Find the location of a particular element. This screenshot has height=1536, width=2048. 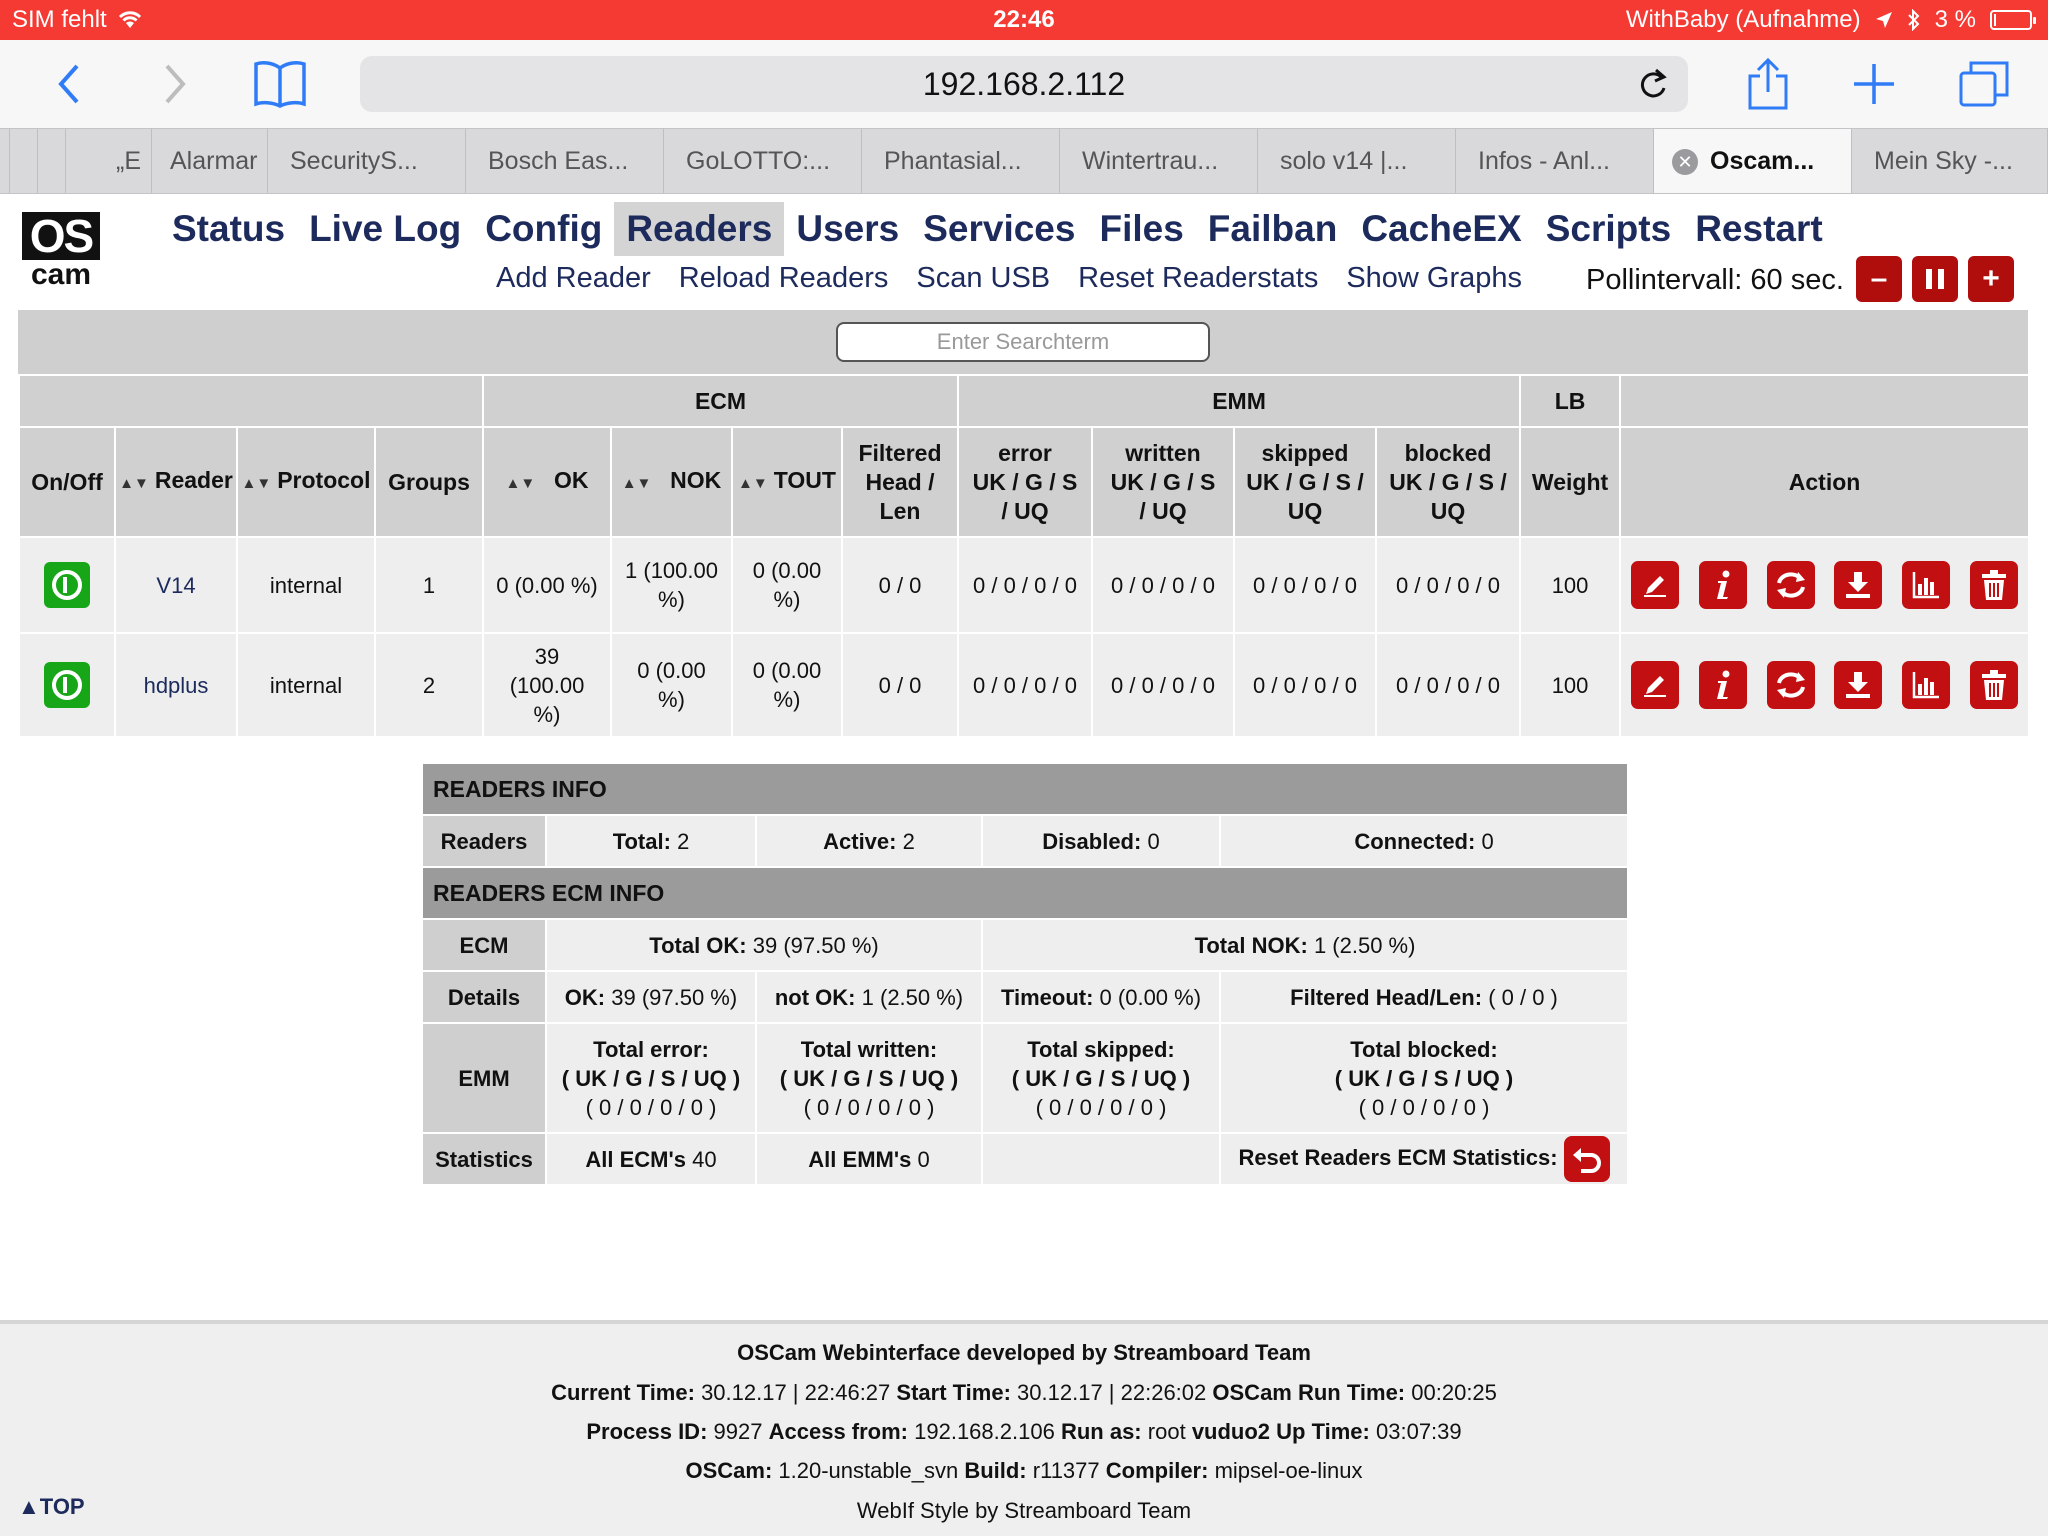

bluetooth-icon is located at coordinates (1913, 20).